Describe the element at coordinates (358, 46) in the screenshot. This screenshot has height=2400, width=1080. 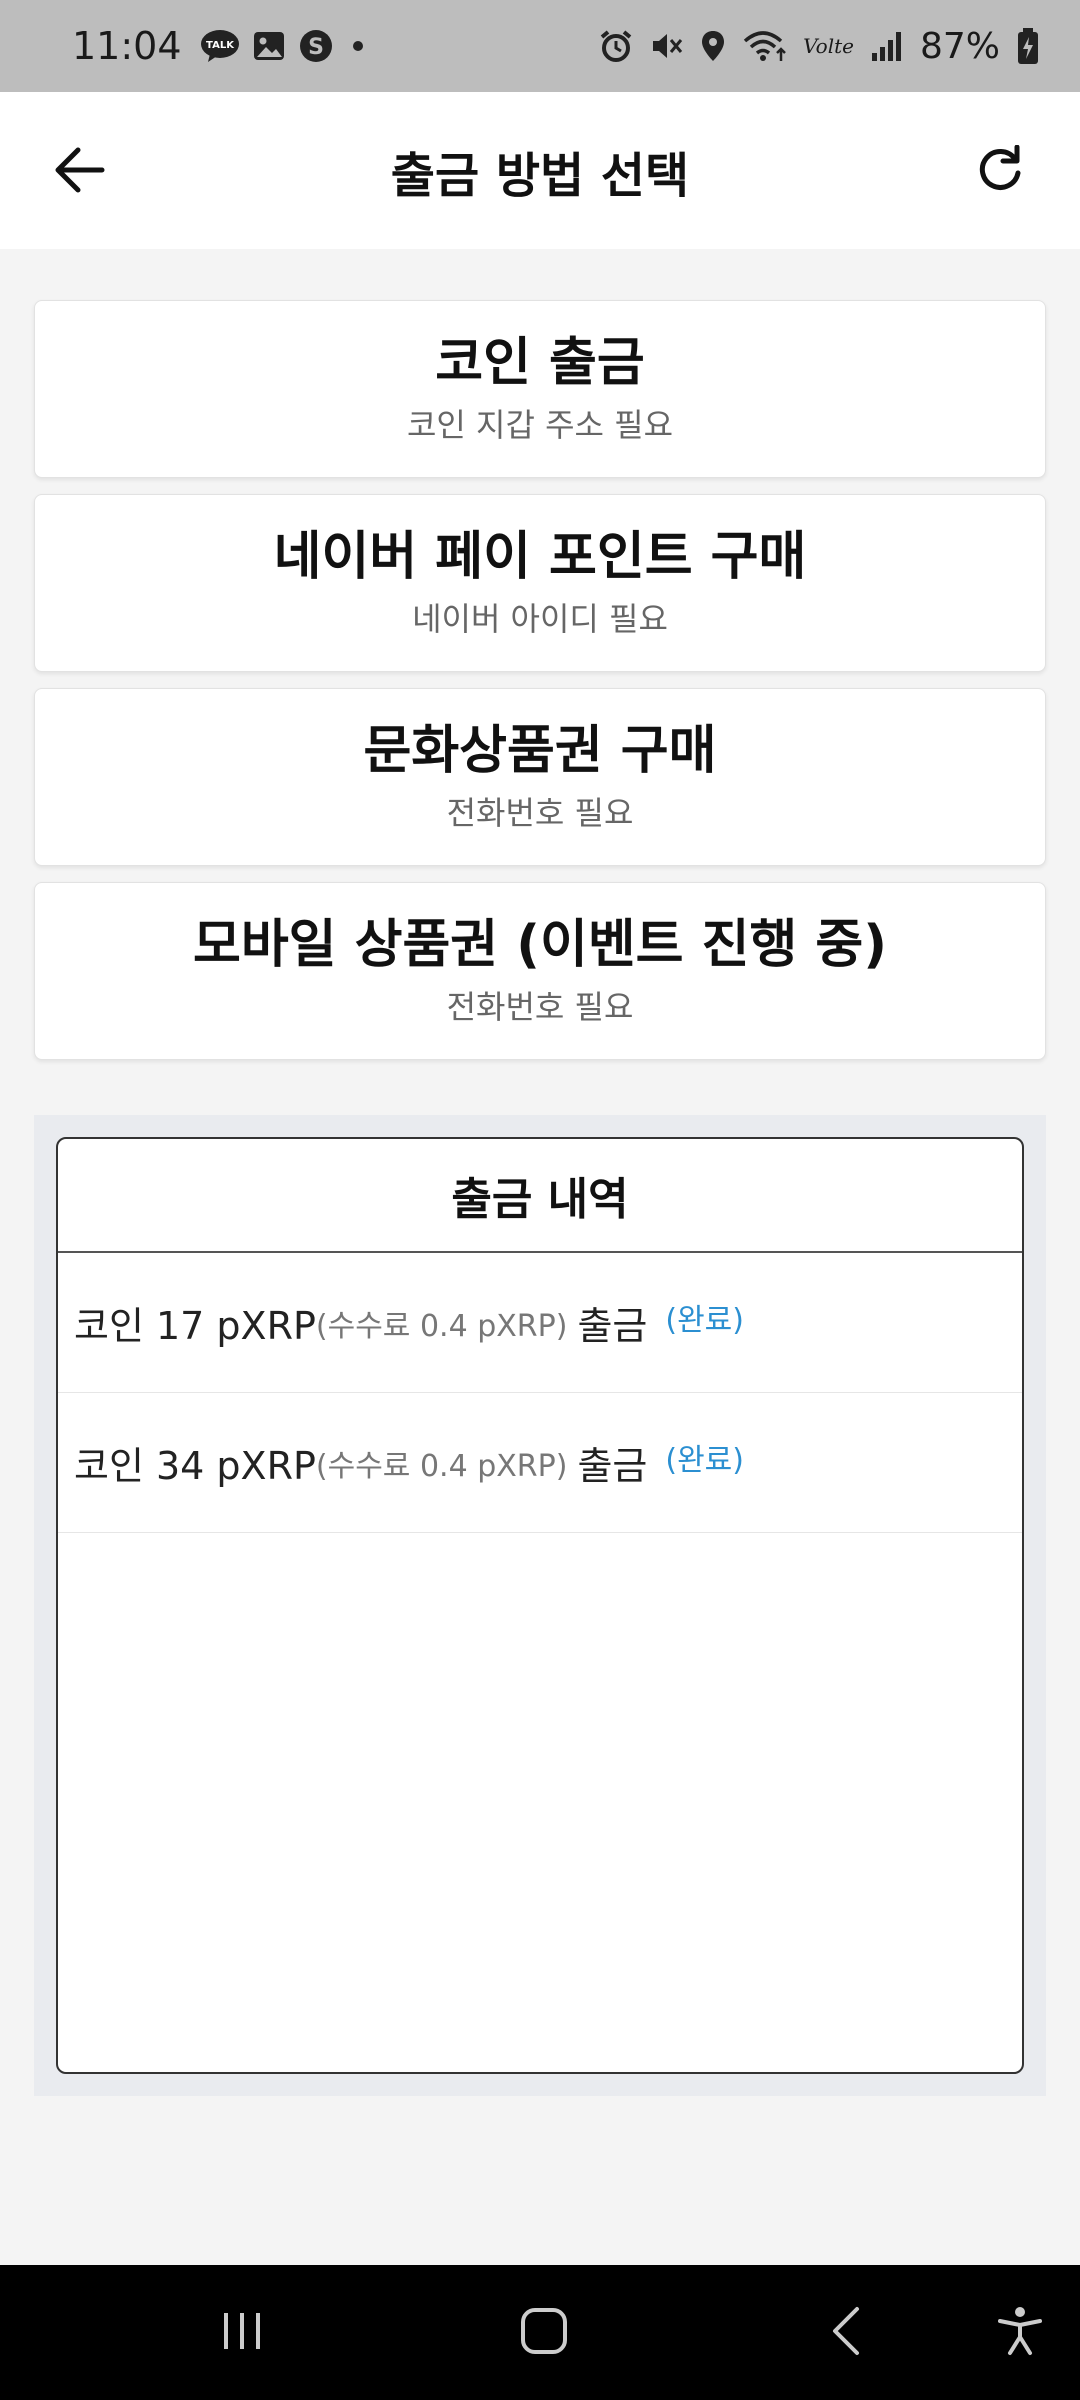
I see `dot-icon` at that location.